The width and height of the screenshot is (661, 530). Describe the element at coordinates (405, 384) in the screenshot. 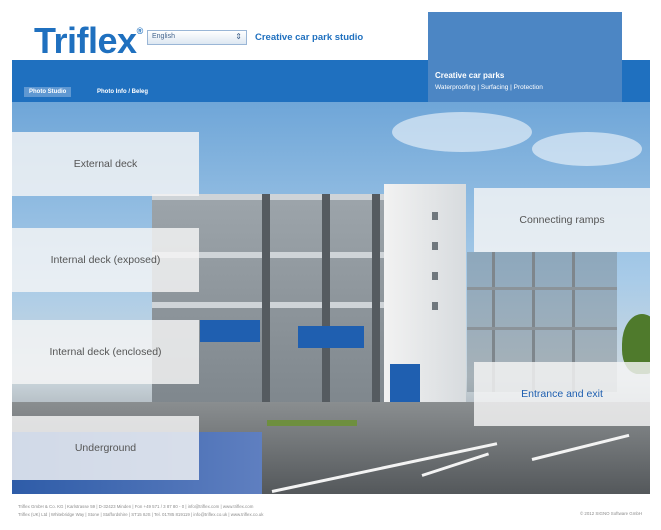

I see `blue-door` at that location.